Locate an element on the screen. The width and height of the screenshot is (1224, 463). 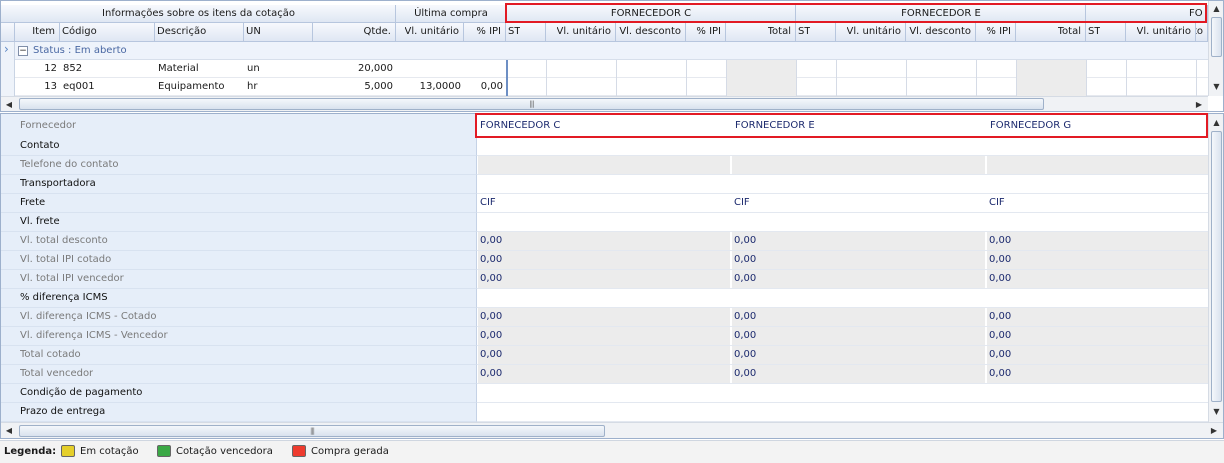
summary-row: Vl. total desconto 0,00 0,00 0,00 is located at coordinates (605, 241).